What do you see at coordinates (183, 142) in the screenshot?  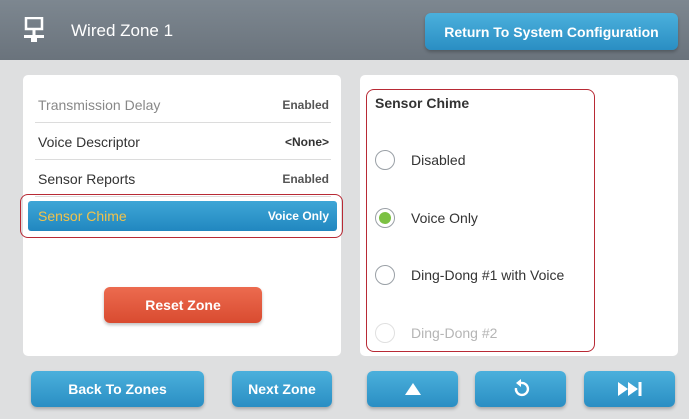 I see `setting-row-voice-descriptor: Voice Descriptor <None>` at bounding box center [183, 142].